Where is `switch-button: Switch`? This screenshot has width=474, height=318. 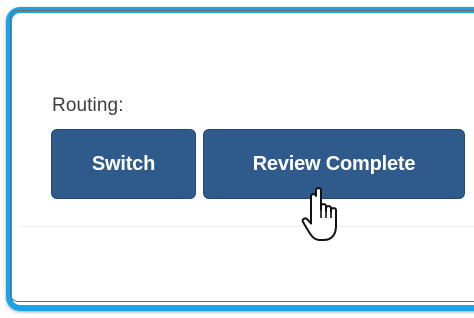 switch-button: Switch is located at coordinates (123, 164).